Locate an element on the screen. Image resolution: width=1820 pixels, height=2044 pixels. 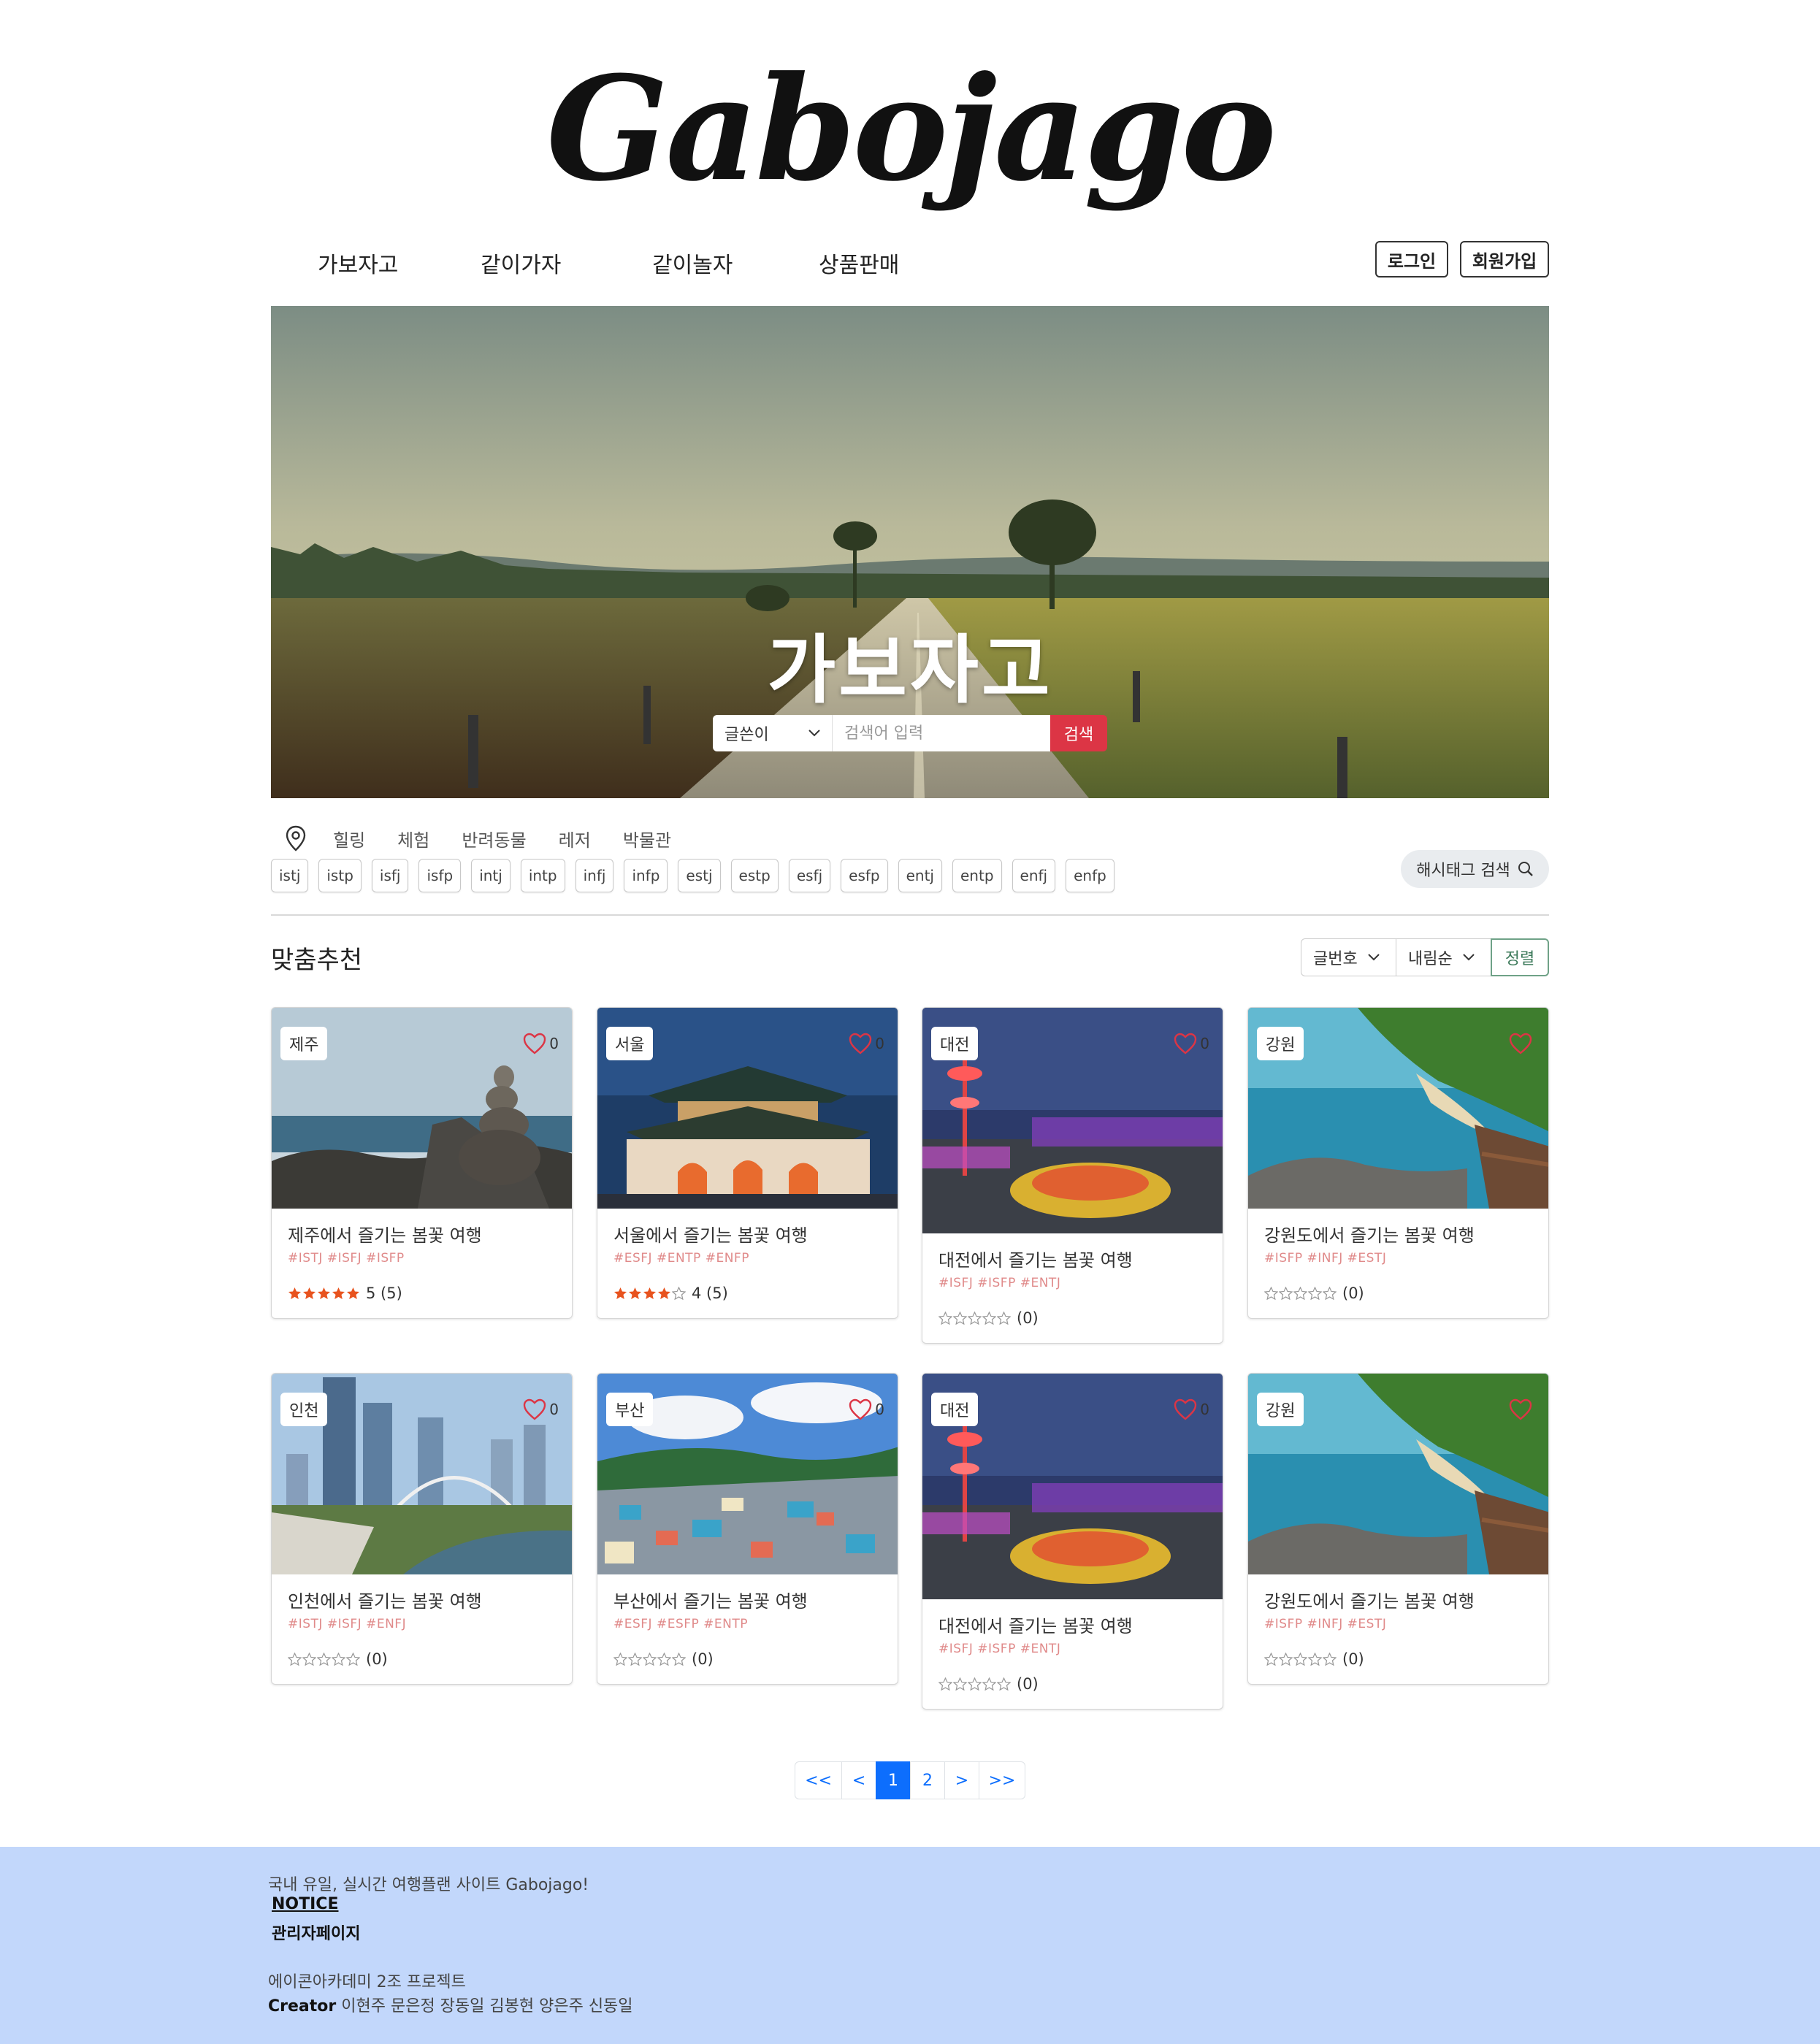
card-rating: 4 (5) is located at coordinates (747, 1293).